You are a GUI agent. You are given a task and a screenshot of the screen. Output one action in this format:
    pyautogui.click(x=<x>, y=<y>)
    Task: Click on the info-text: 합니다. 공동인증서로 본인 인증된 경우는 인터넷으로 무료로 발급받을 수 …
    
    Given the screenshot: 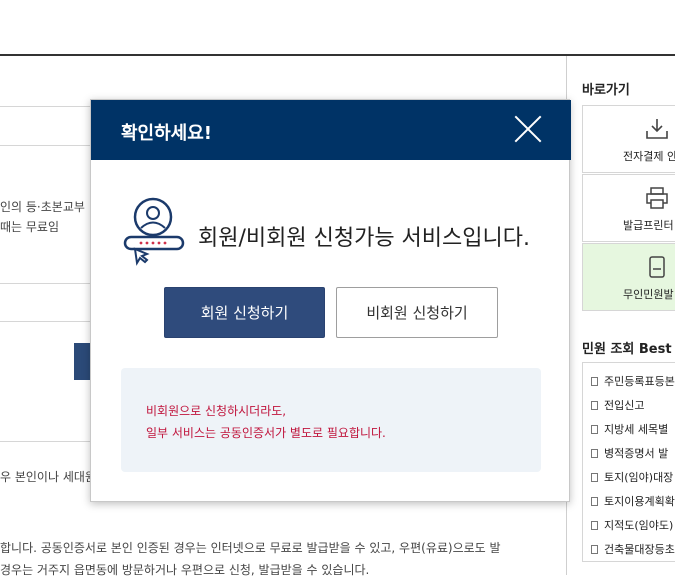 What is the action you would take?
    pyautogui.click(x=250, y=548)
    